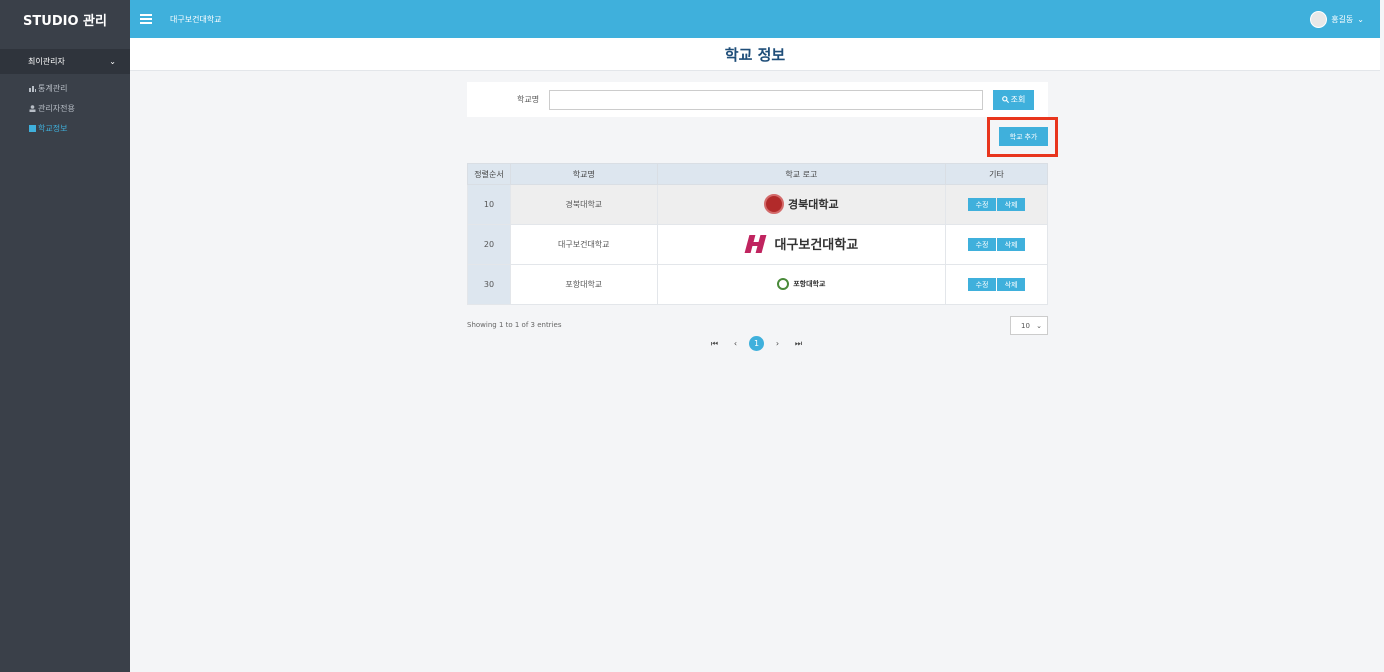 Image resolution: width=1384 pixels, height=672 pixels. Describe the element at coordinates (46, 61) in the screenshot. I see `sidebar-group-label: 최이관리자` at that location.